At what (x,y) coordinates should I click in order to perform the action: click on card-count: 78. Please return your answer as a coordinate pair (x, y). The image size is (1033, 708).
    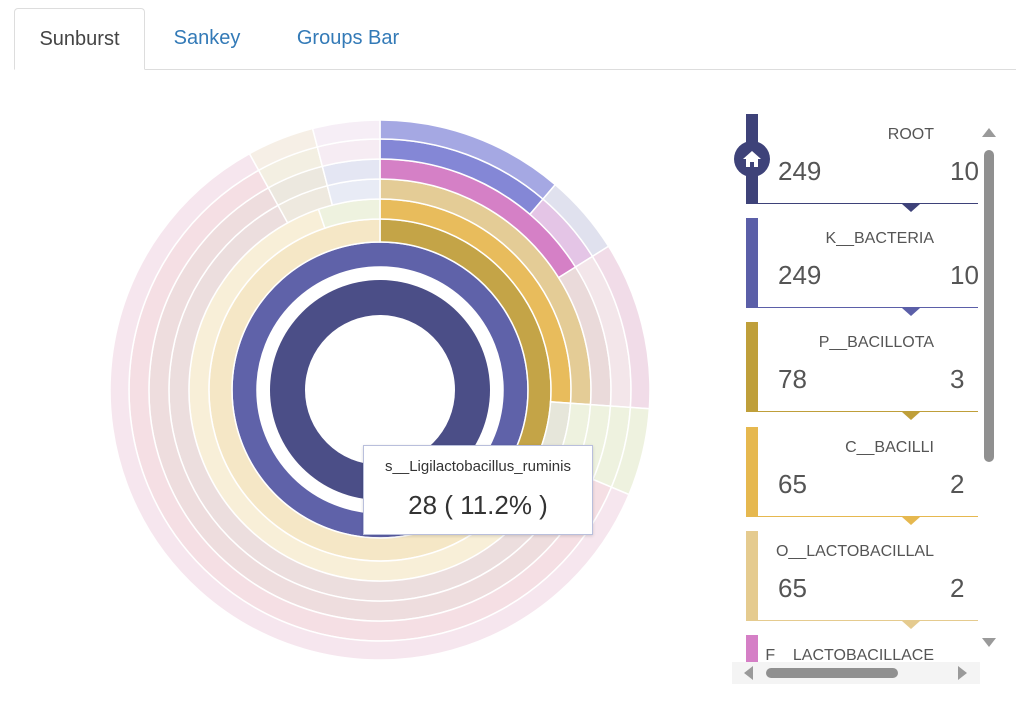
    Looking at the image, I should click on (792, 379).